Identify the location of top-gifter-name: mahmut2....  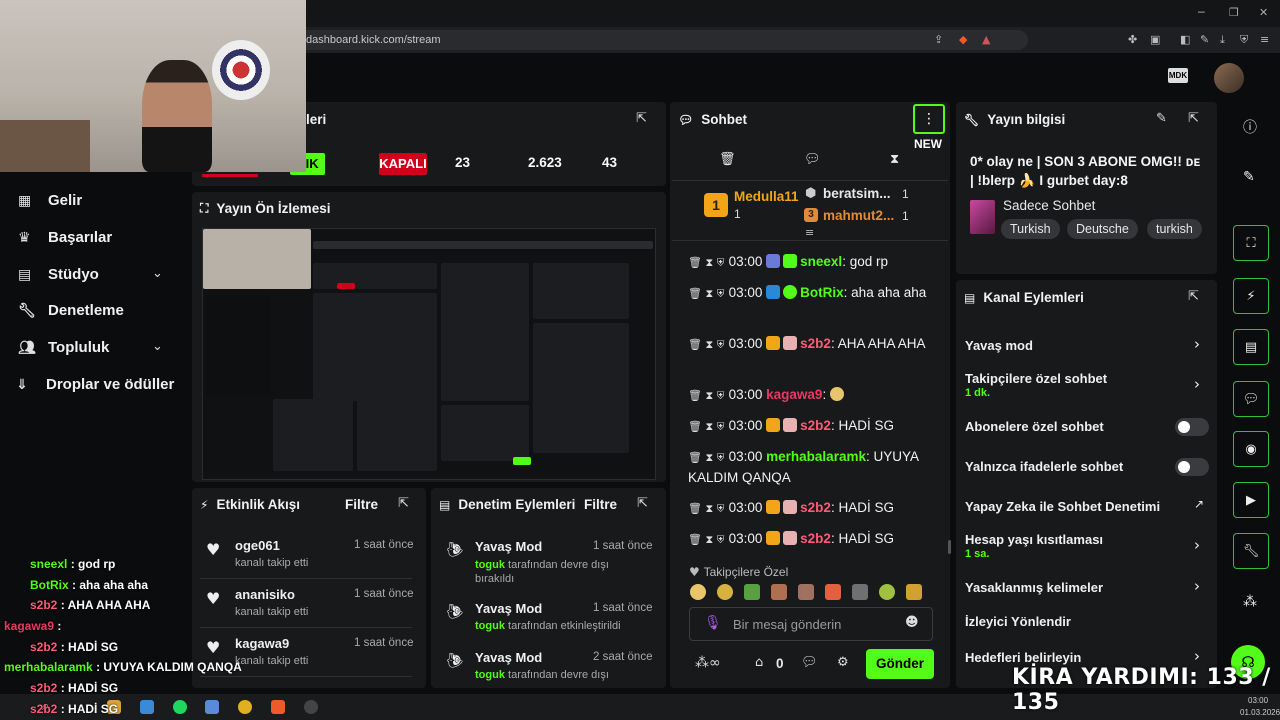
(858, 215).